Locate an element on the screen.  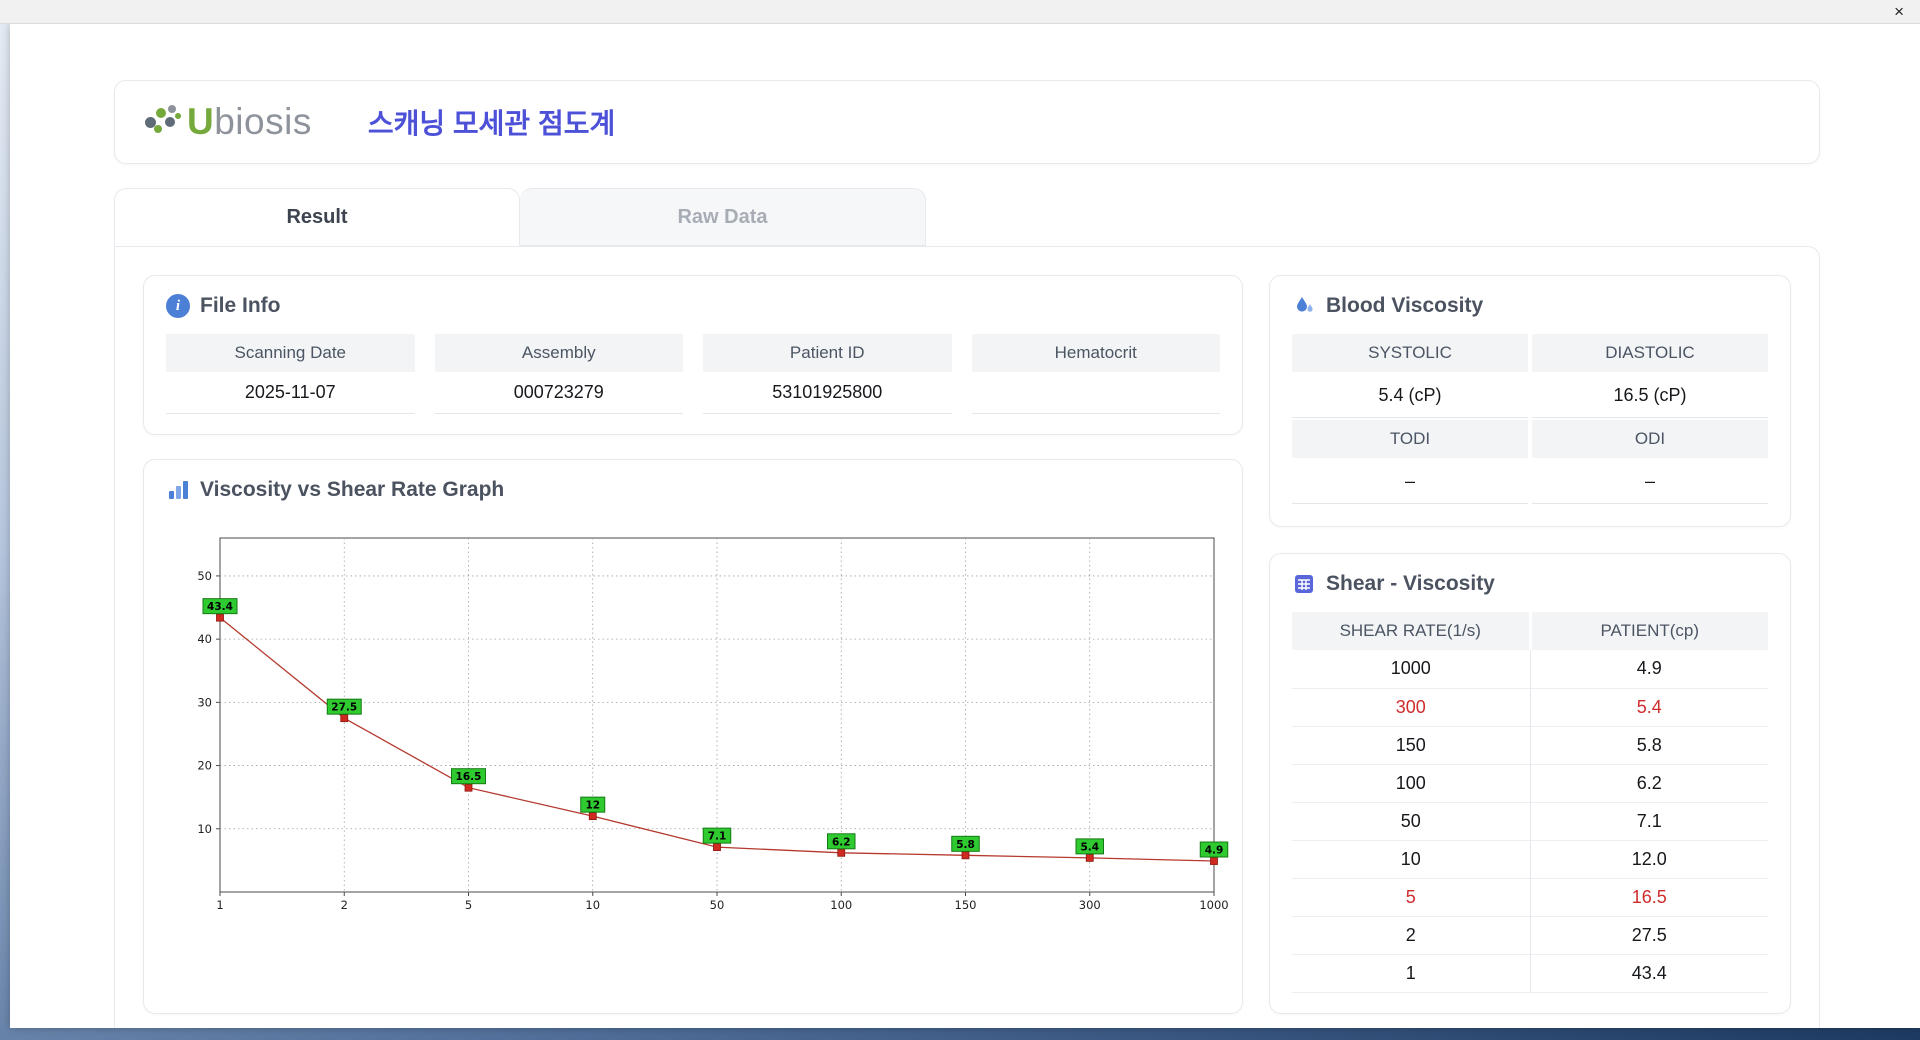
field-value: 53101925800 is located at coordinates (827, 393).